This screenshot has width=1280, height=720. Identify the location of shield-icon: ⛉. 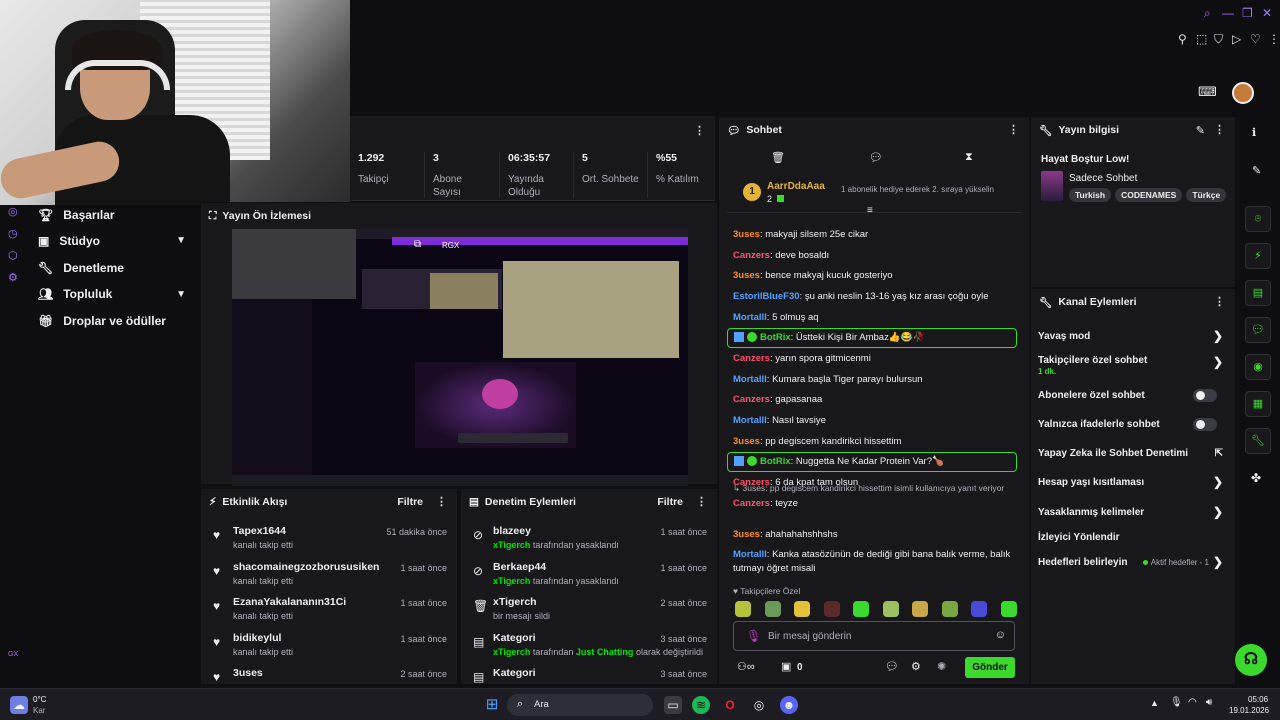
(1218, 39).